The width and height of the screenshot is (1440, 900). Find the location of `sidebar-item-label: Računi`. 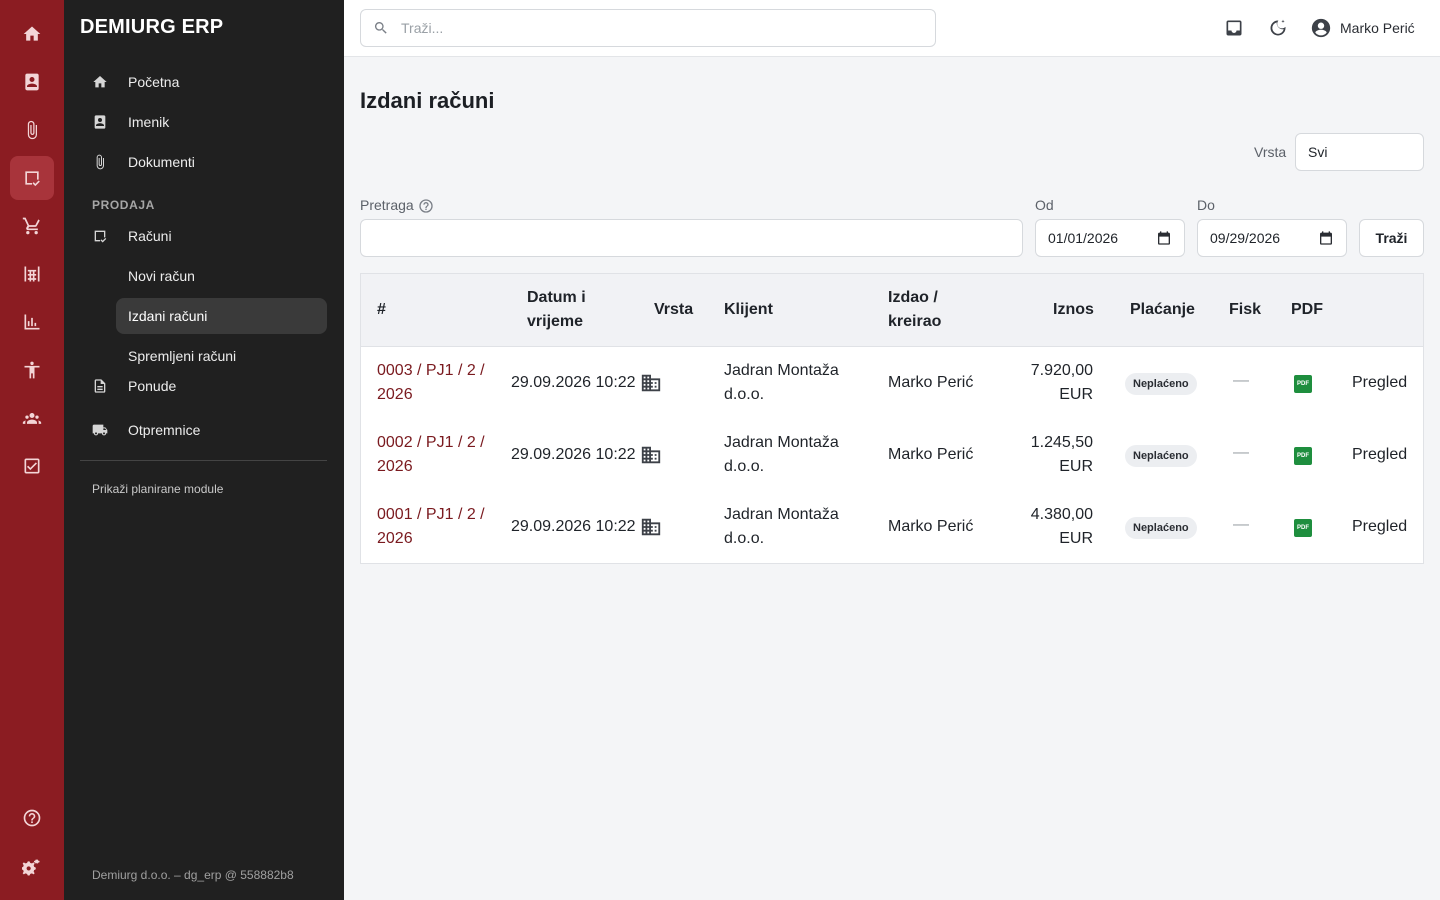

sidebar-item-label: Računi is located at coordinates (150, 236).